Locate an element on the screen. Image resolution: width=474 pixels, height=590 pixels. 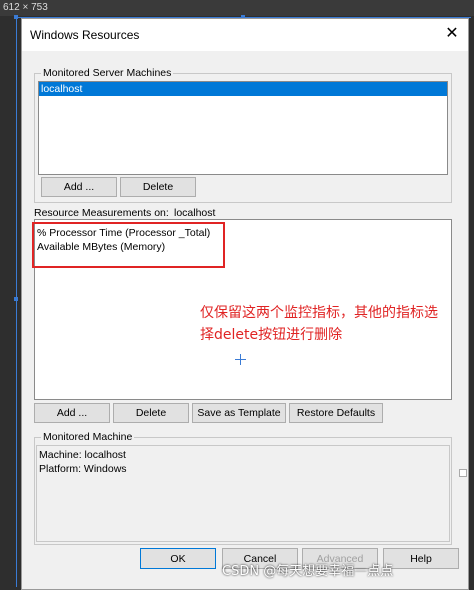
restore-defaults-button: Restore Defaults is located at coordinates (336, 413).